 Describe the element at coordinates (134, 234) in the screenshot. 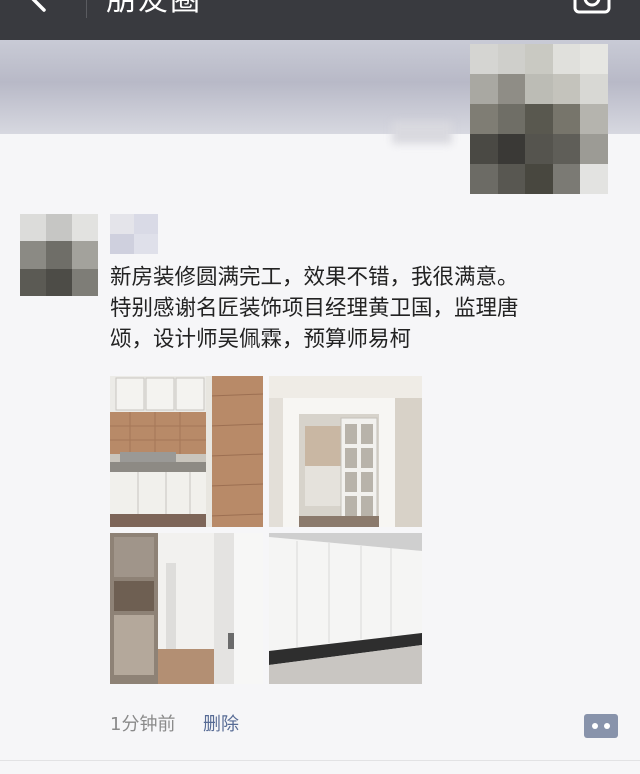

I see `post-author-name-mosaic` at that location.